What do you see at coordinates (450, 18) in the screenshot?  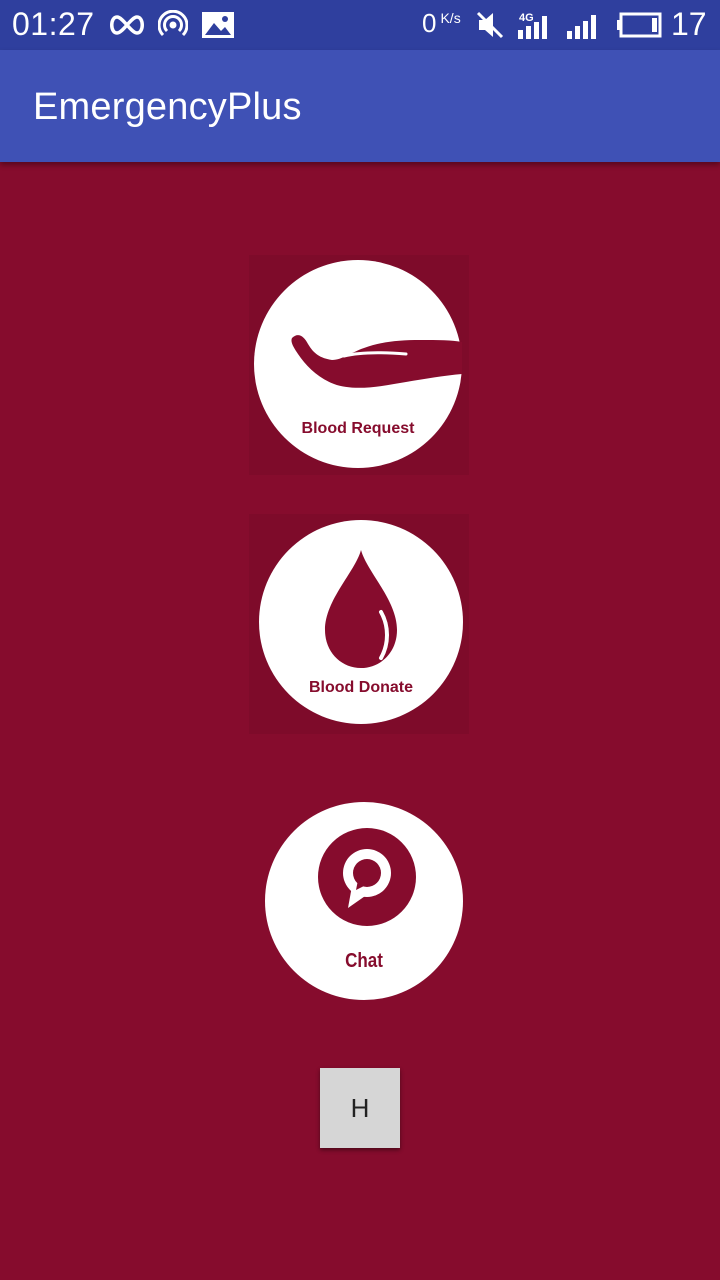 I see `network-speed-unit: K/s` at bounding box center [450, 18].